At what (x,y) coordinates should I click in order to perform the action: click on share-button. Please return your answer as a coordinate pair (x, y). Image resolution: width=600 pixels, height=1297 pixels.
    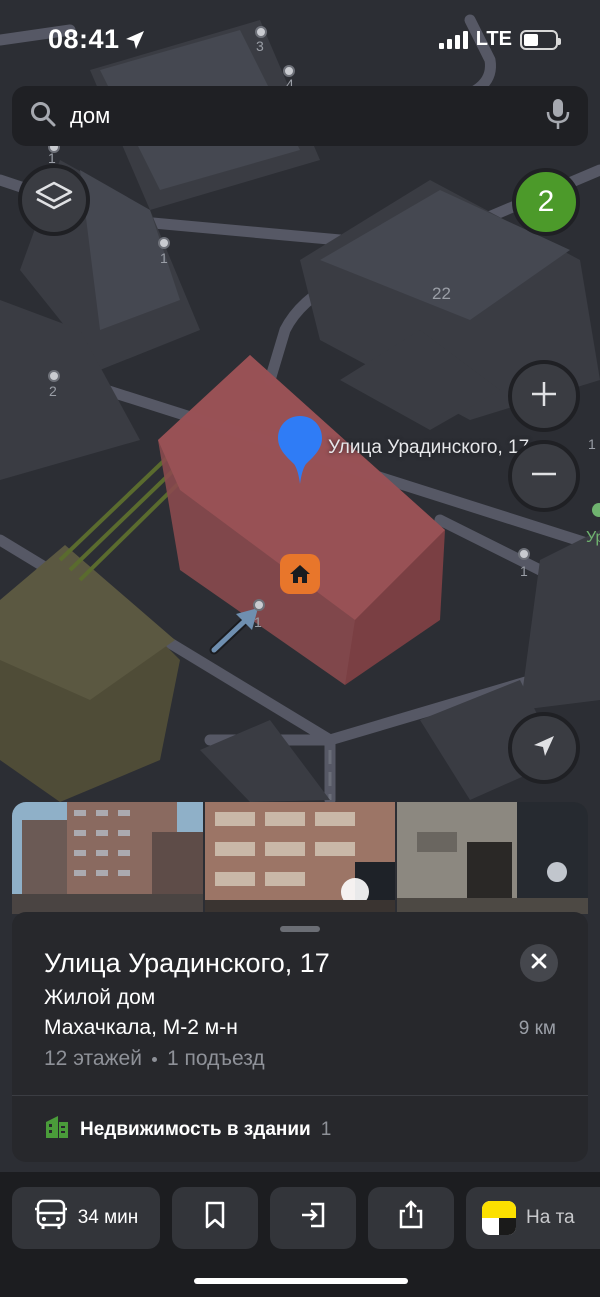
    Looking at the image, I should click on (411, 1218).